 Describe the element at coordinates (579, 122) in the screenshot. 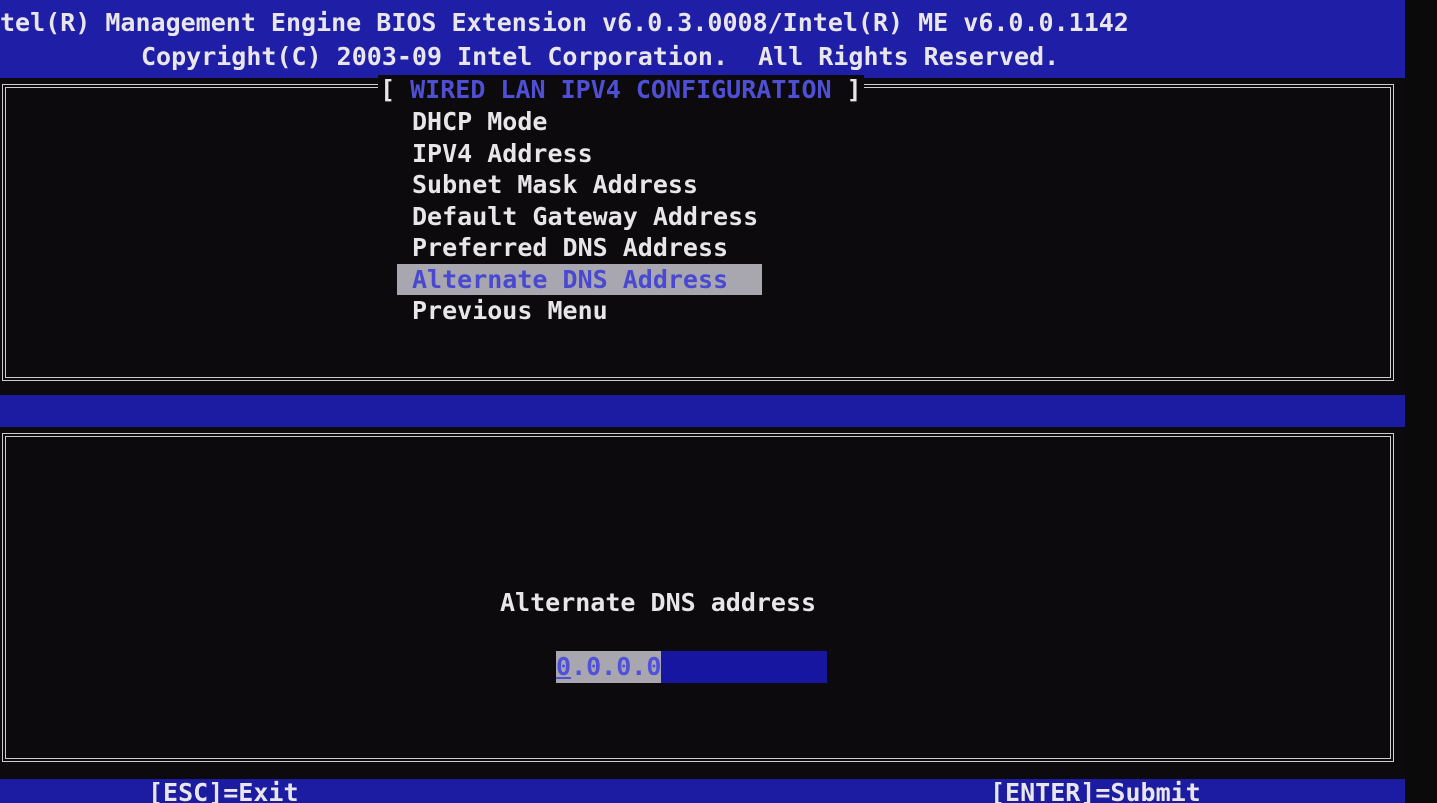

I see `menu-item-dhcp-mode: DHCP Mode` at that location.